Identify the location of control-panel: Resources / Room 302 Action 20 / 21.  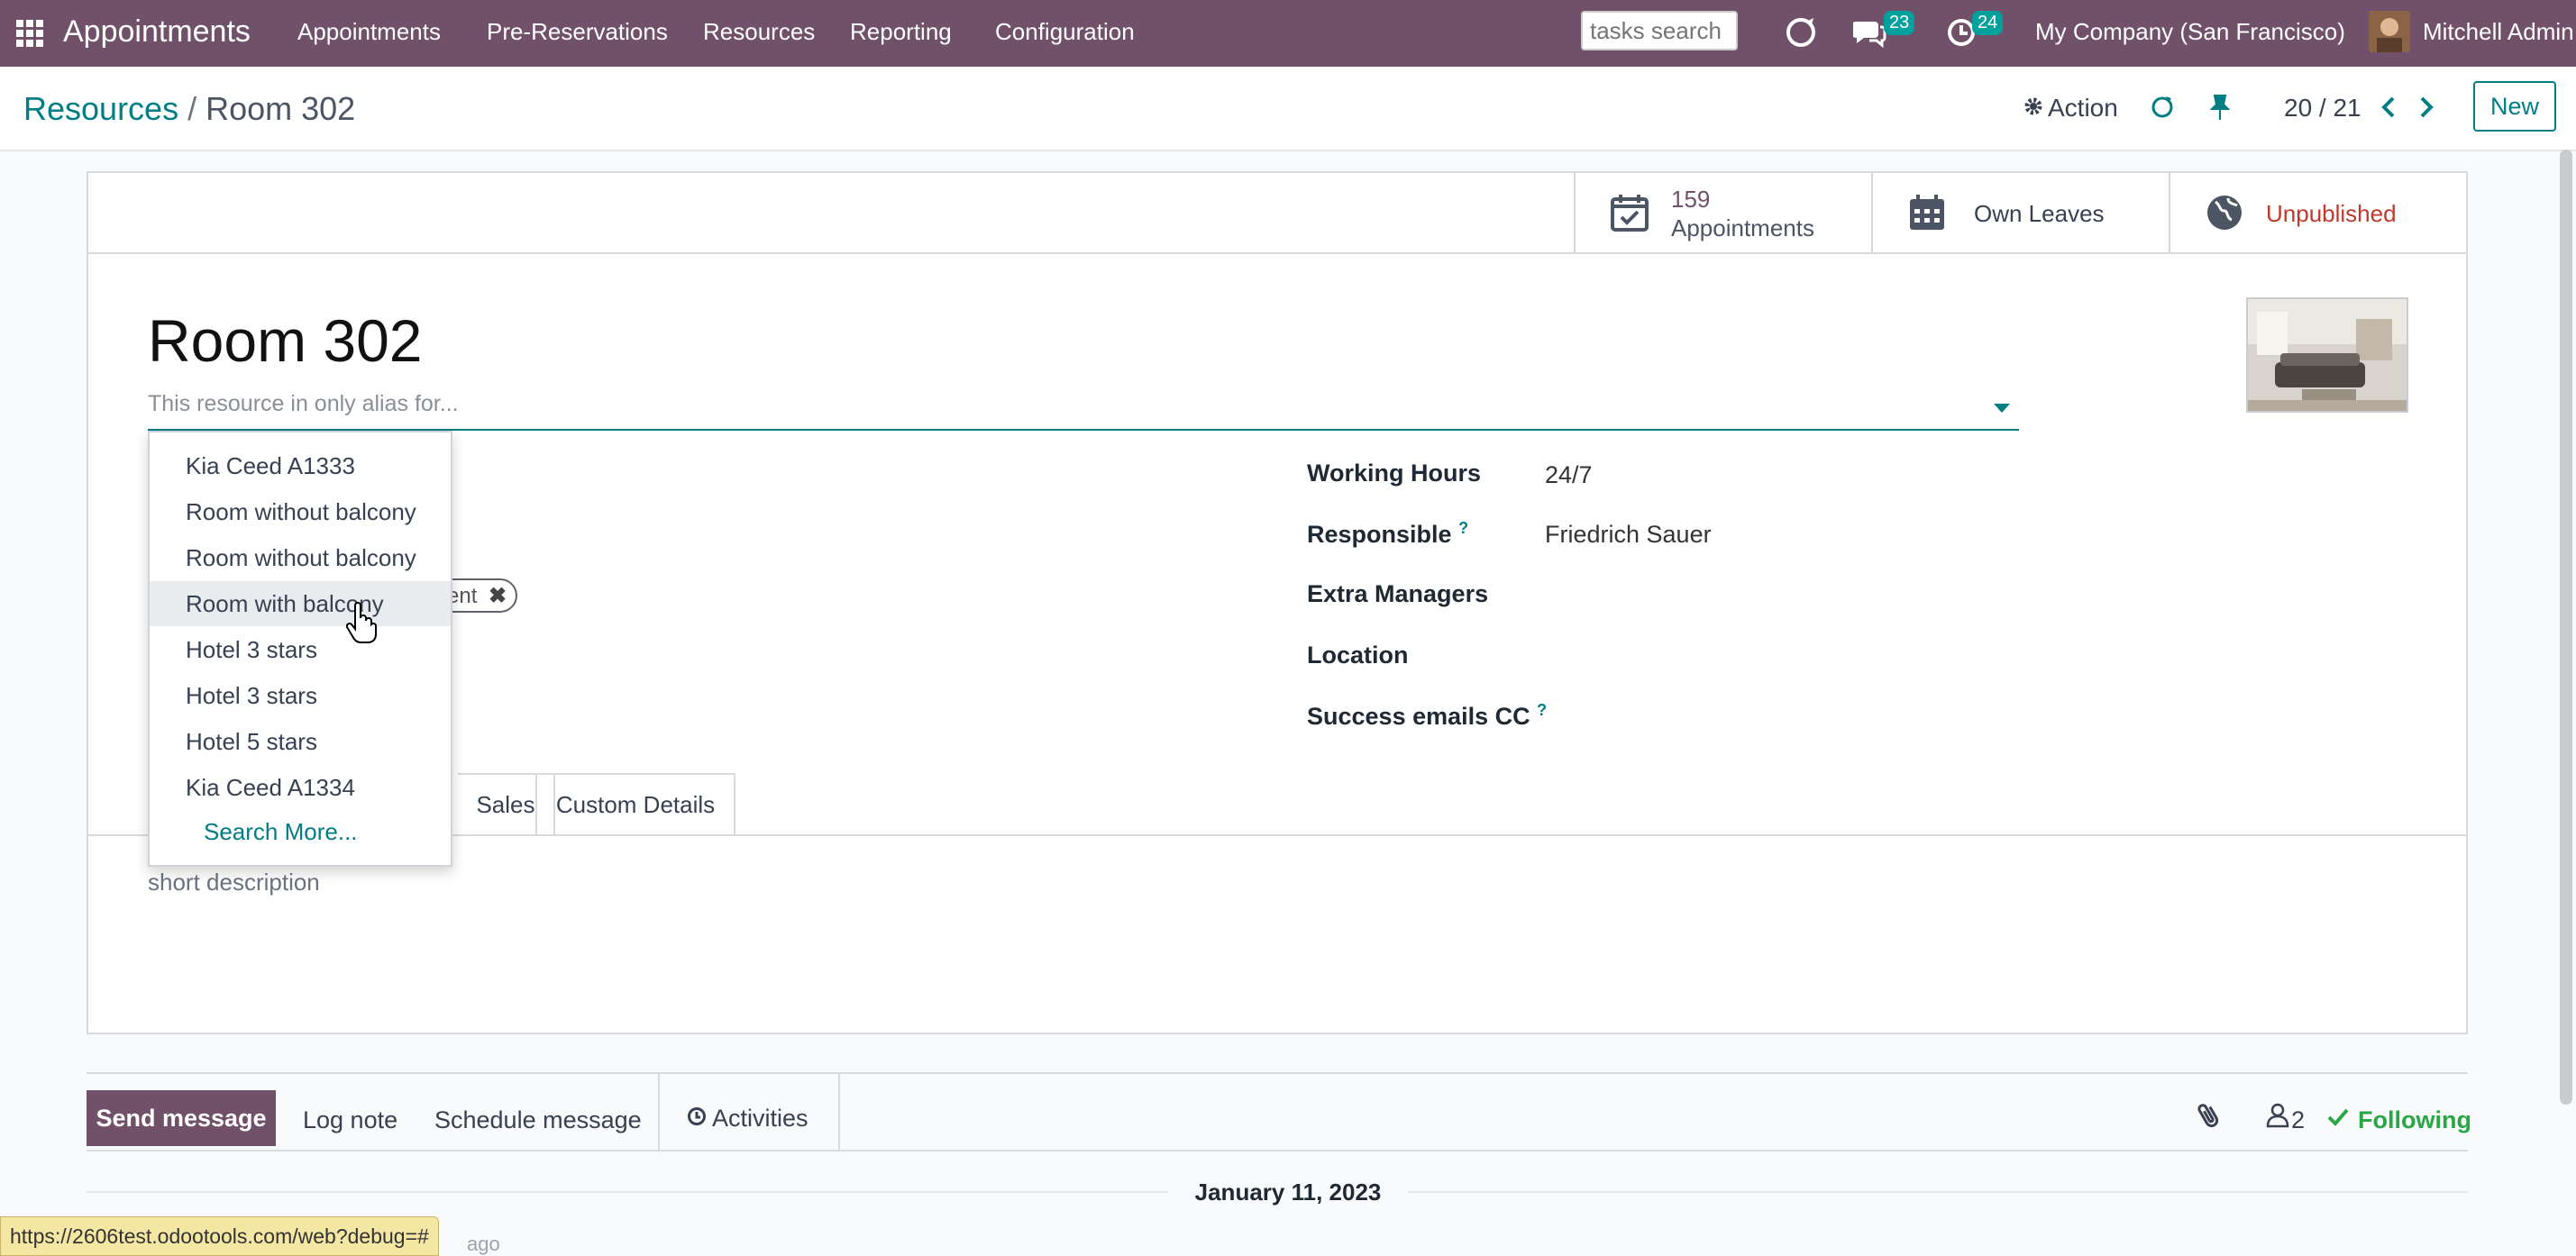
(1288, 109).